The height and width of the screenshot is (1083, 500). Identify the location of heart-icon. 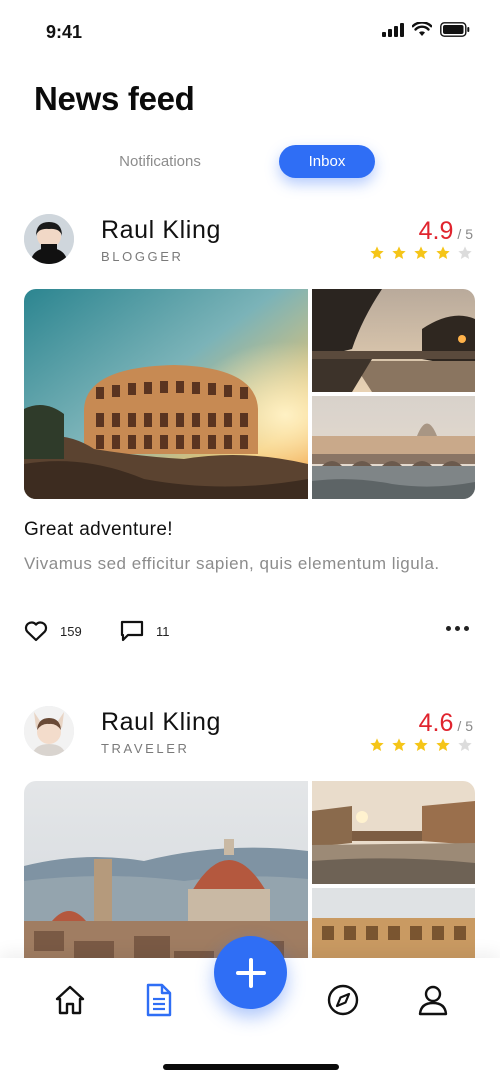
(36, 631).